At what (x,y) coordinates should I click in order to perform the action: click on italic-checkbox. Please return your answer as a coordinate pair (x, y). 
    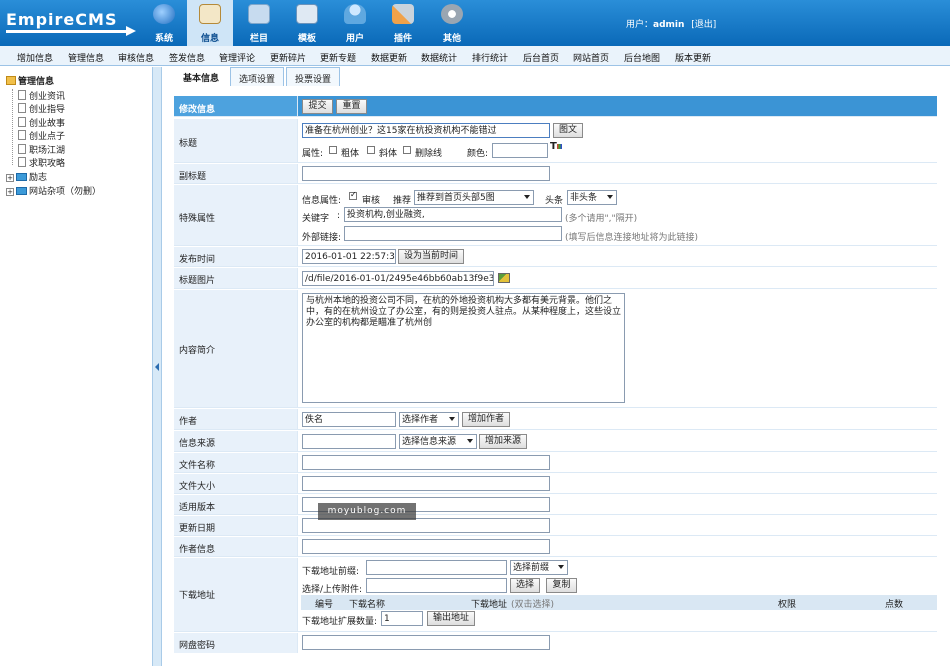
    Looking at the image, I should click on (371, 150).